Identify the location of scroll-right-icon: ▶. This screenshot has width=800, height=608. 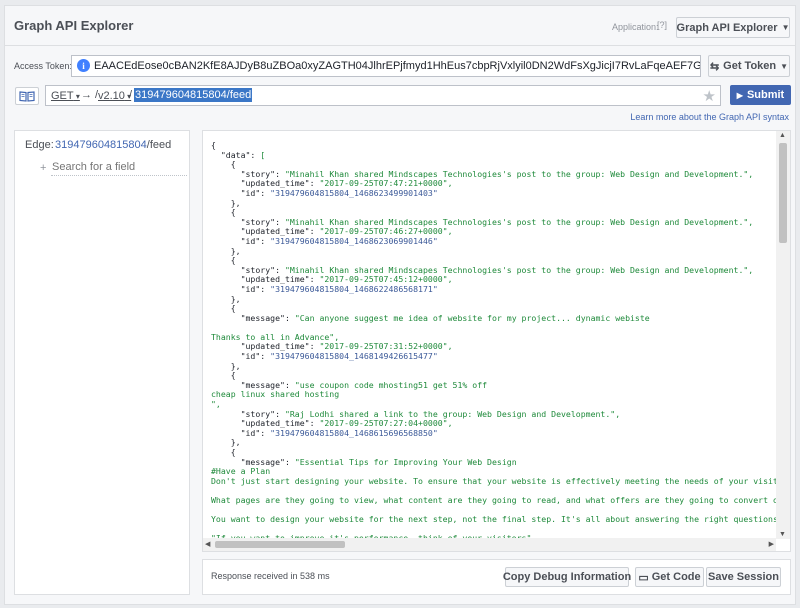
(771, 544).